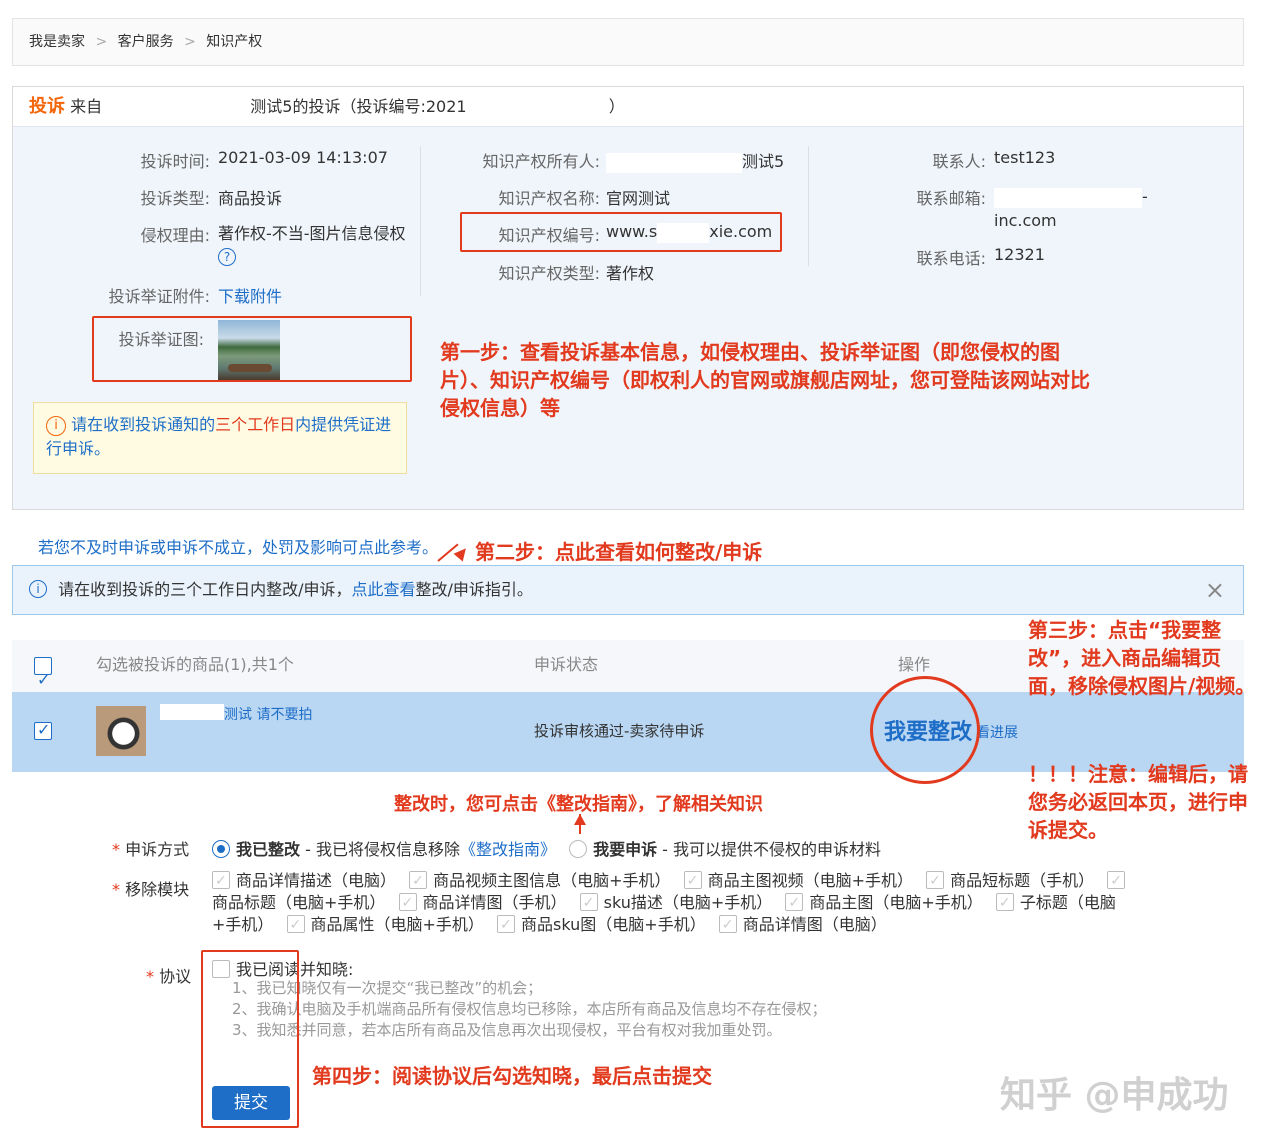 Image resolution: width=1269 pixels, height=1141 pixels. I want to click on banner-text: 请在收到投诉的三个工作日内整改/申诉，, so click(205, 589).